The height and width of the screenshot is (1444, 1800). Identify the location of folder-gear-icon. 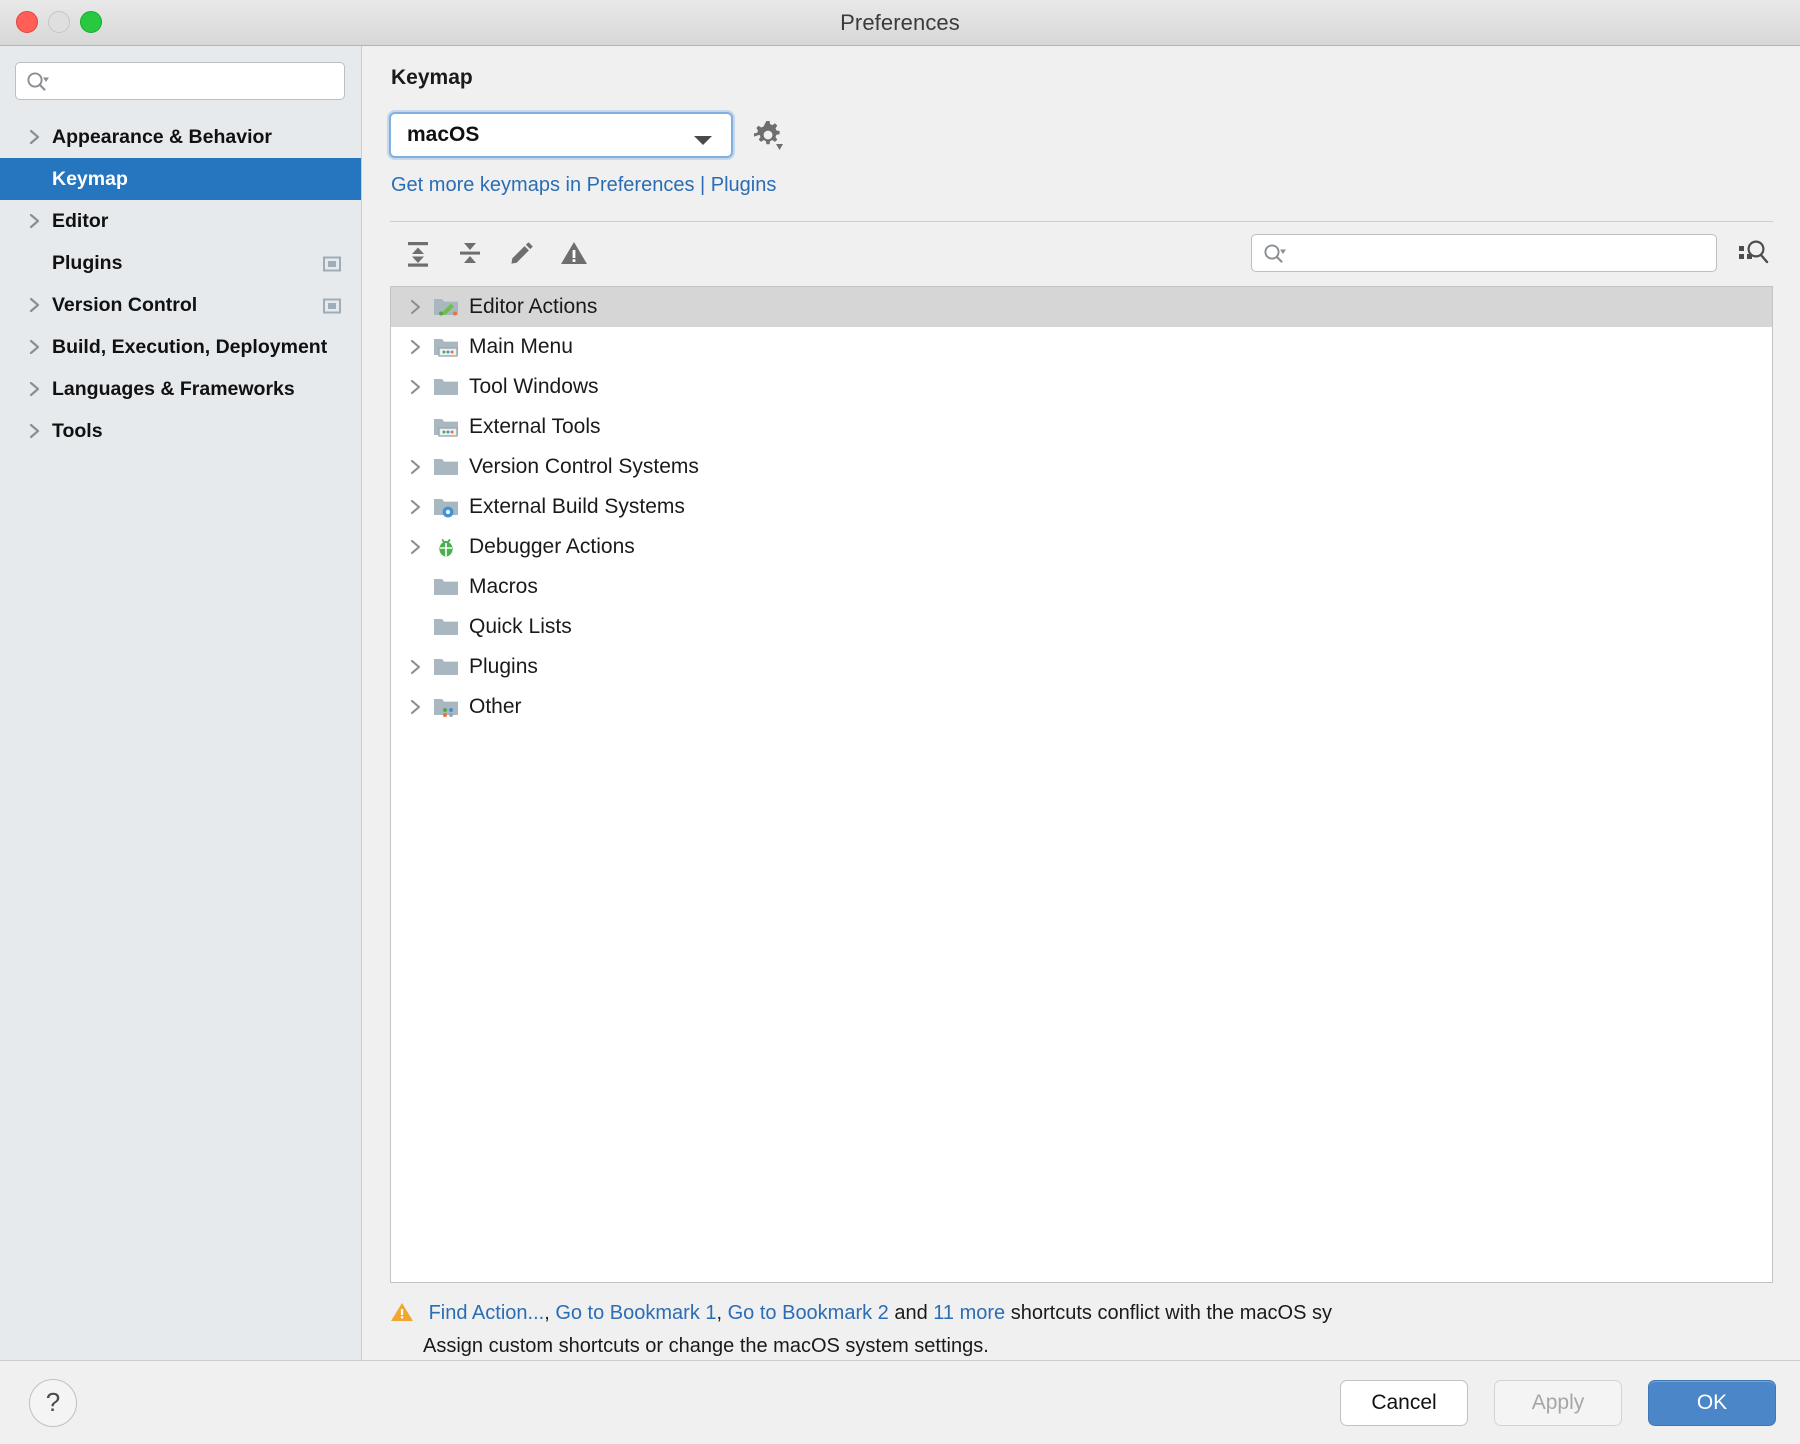
(446, 507).